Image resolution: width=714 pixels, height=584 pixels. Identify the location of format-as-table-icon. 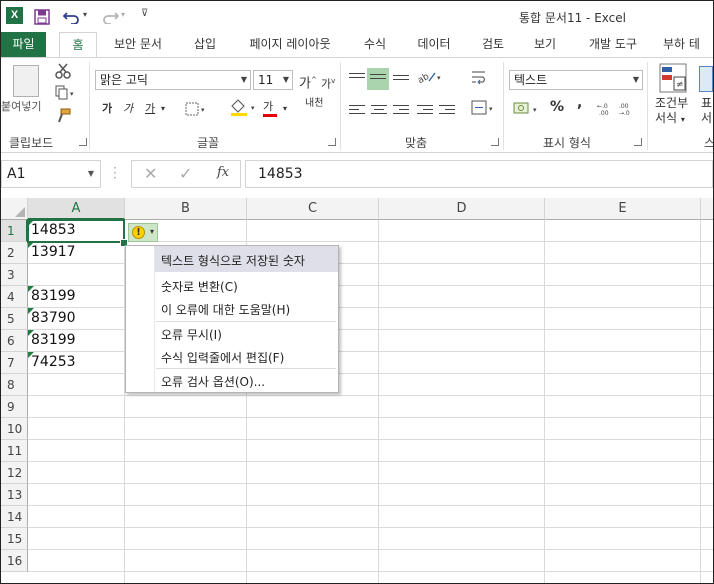
(706, 79).